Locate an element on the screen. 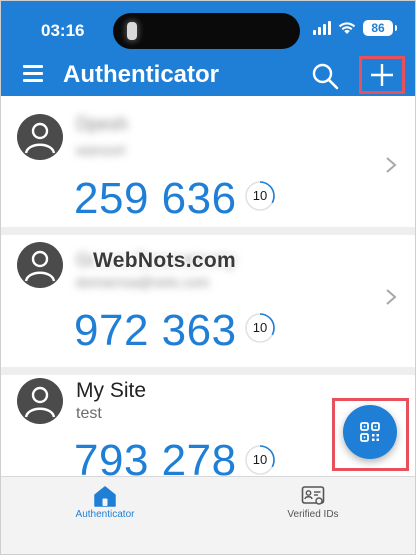 The height and width of the screenshot is (555, 416). search-icon is located at coordinates (325, 76).